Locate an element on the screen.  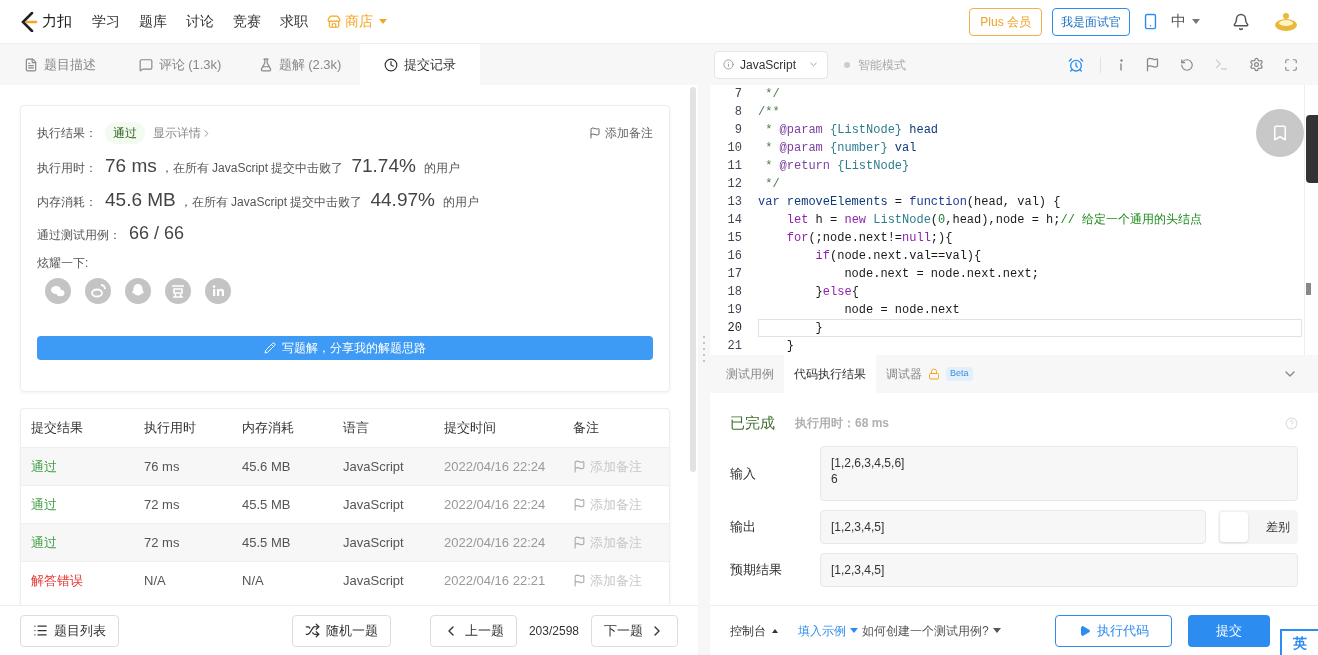
nav-link: 竞赛 is located at coordinates (247, 21).